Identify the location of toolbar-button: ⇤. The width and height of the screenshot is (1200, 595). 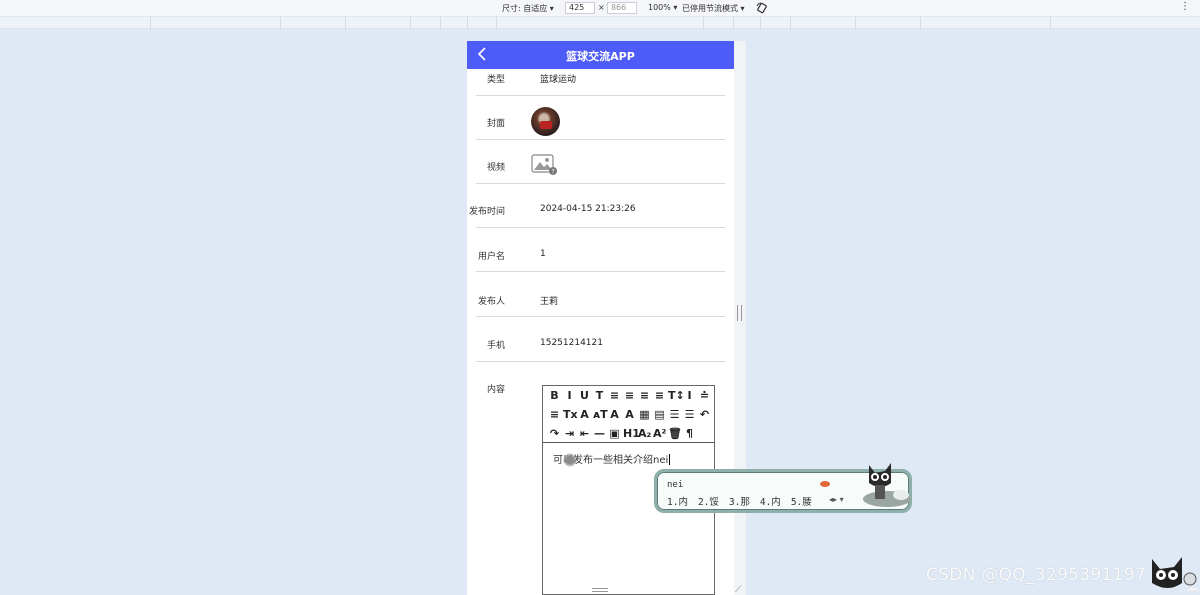
(584, 434).